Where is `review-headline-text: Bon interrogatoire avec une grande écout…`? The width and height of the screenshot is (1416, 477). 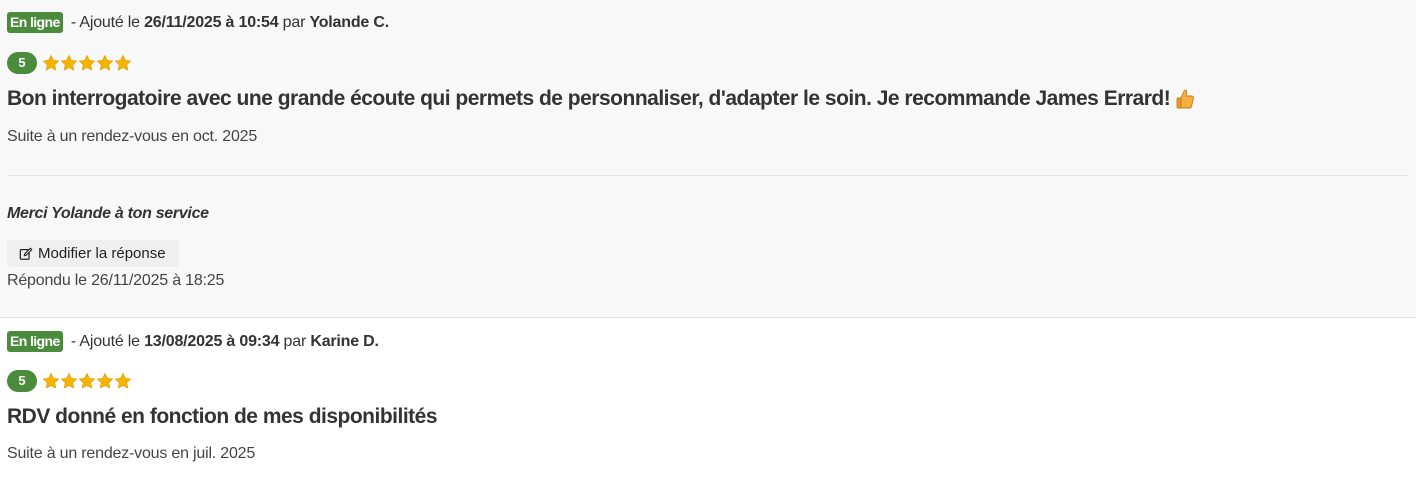
review-headline-text: Bon interrogatoire avec une grande écout… is located at coordinates (589, 98).